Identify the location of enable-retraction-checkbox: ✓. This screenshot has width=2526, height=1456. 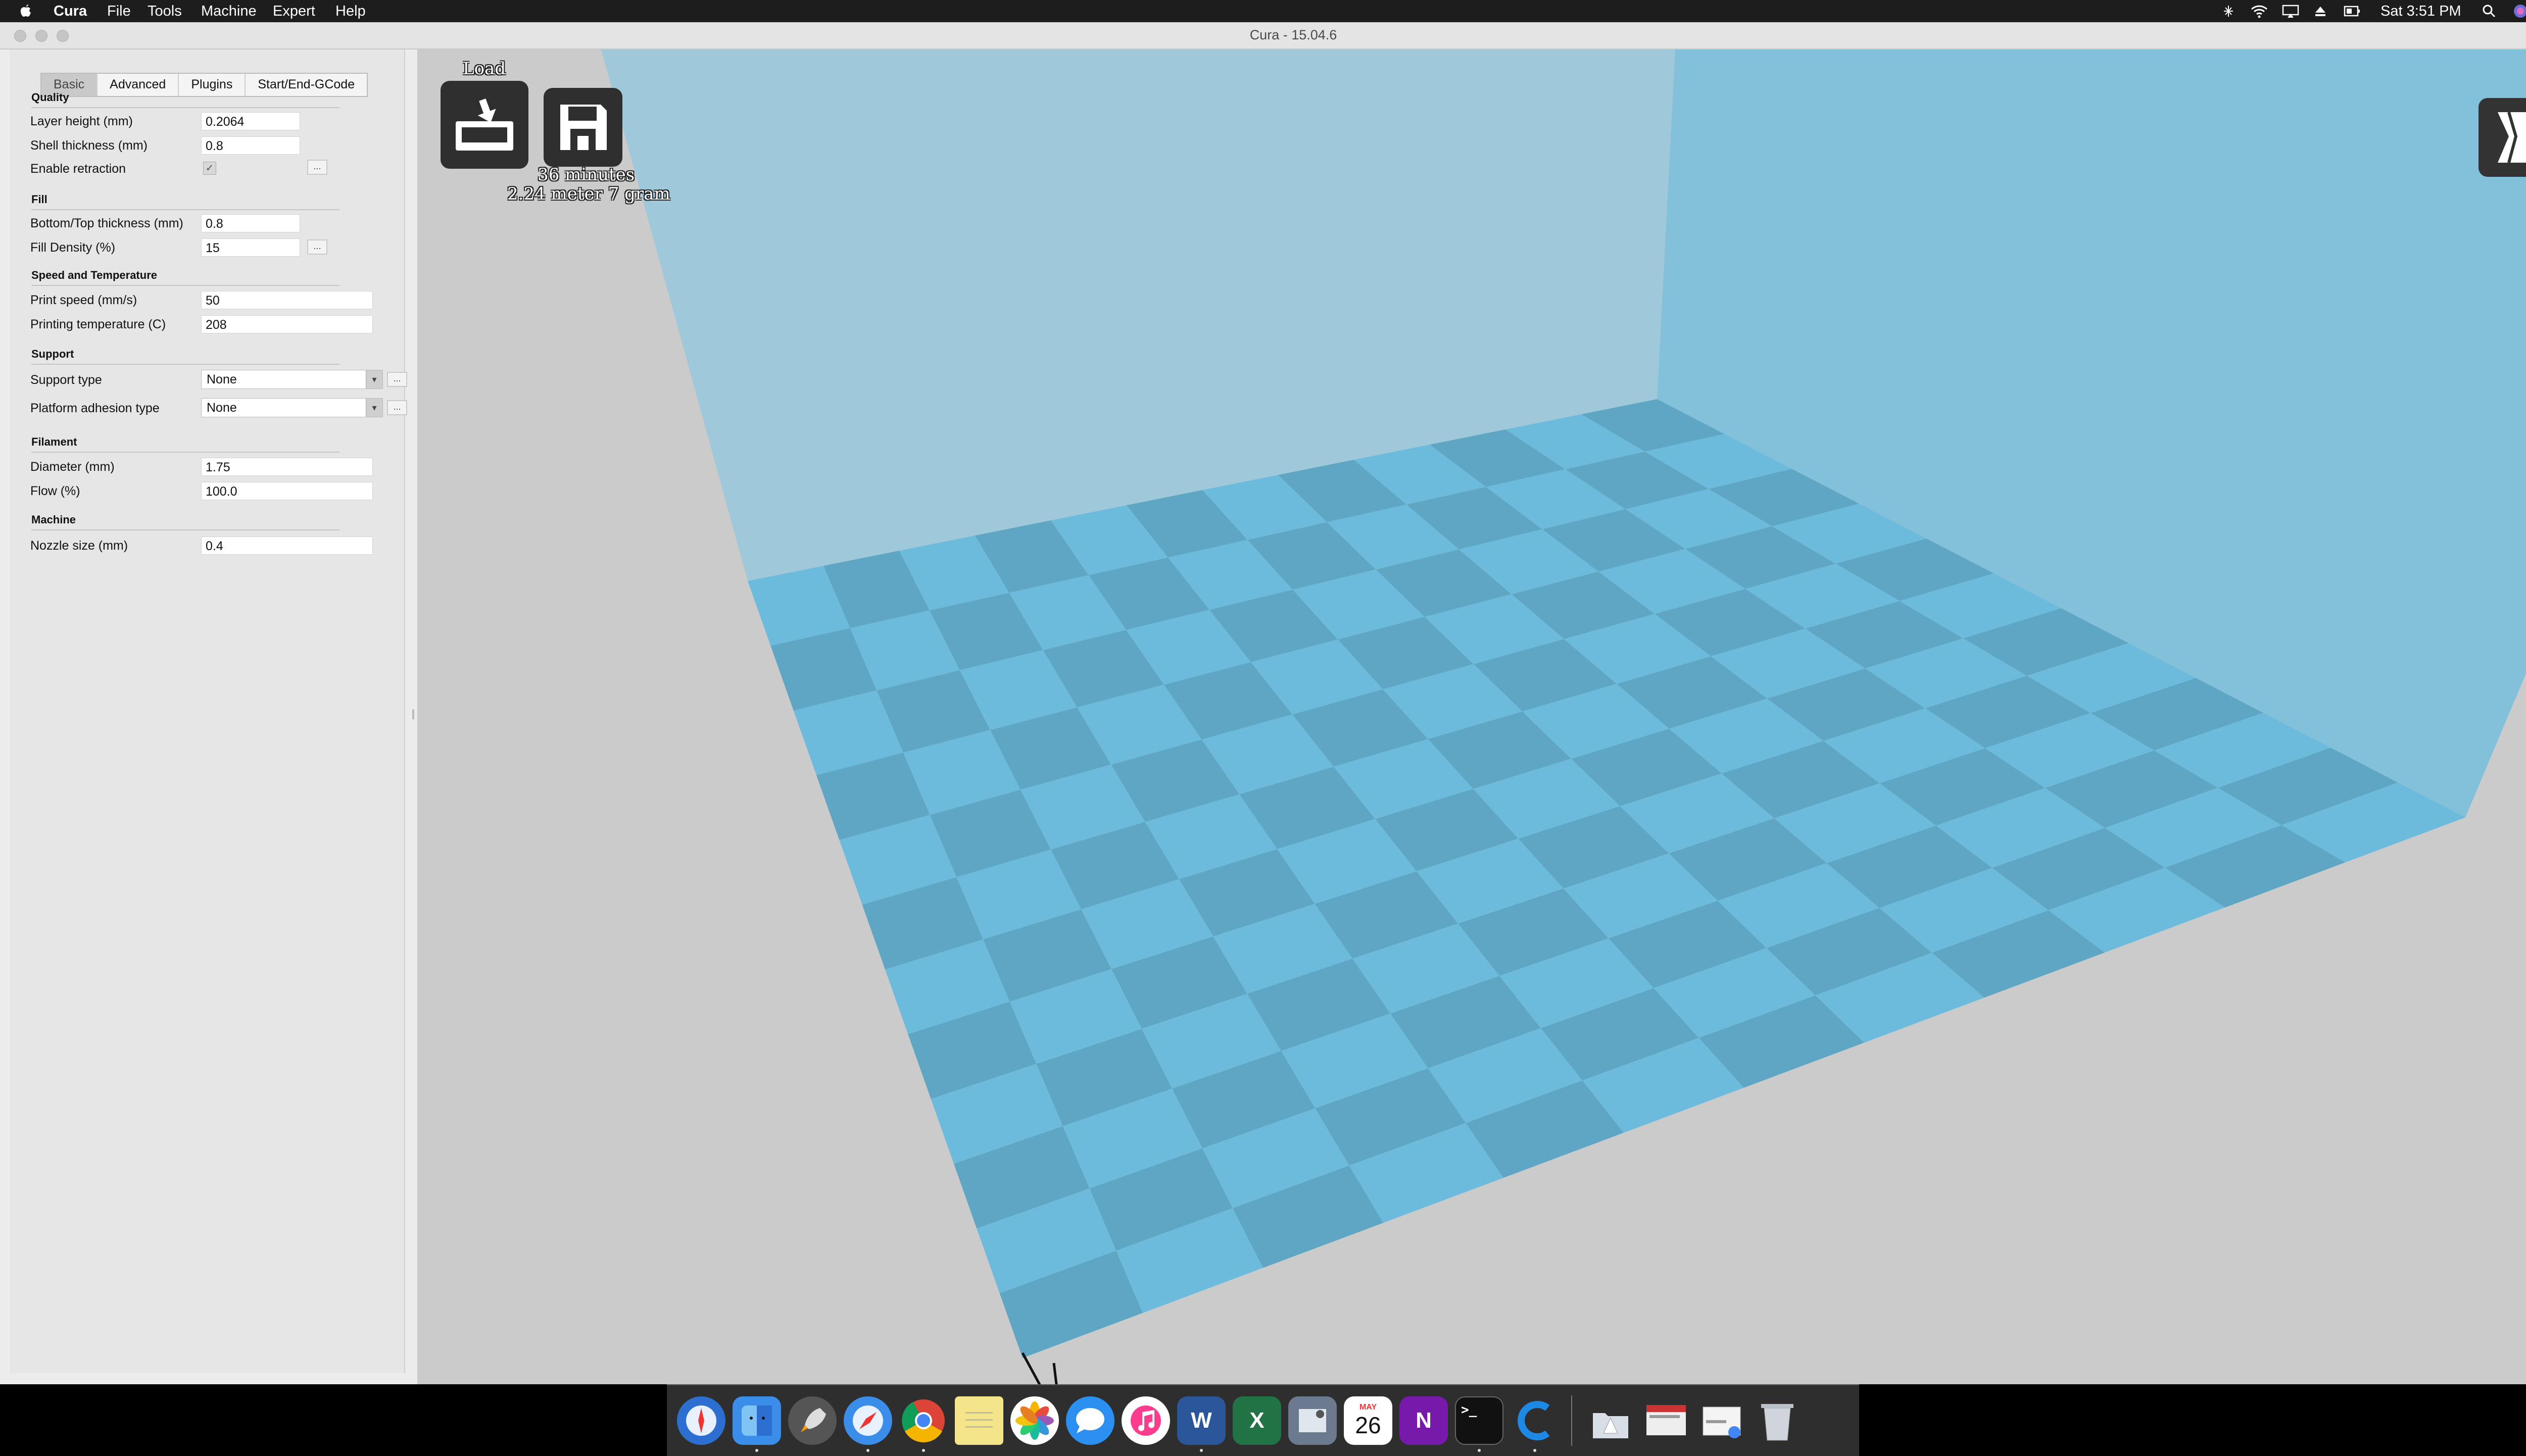
(209, 168).